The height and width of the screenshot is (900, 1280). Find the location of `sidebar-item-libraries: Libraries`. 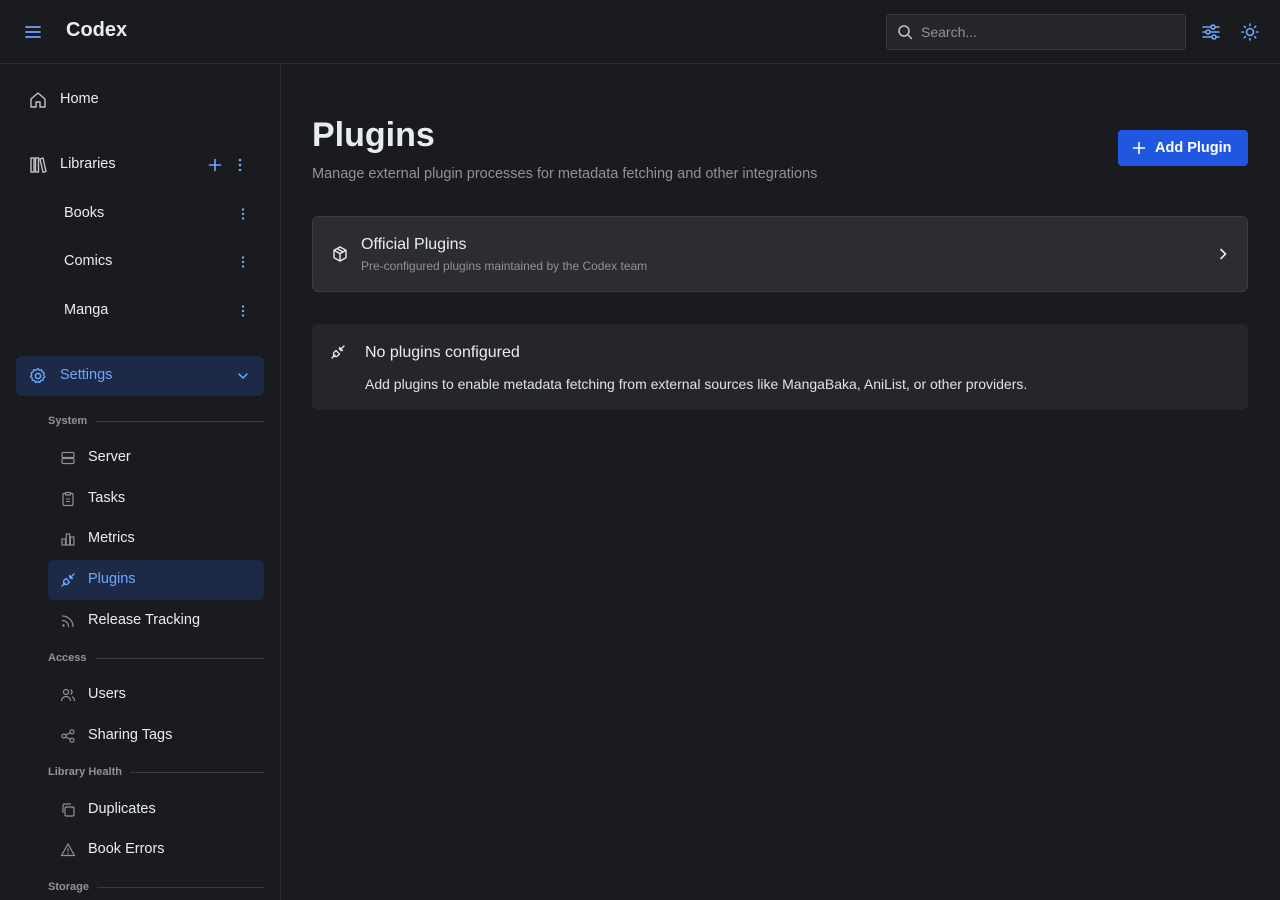

sidebar-item-libraries: Libraries is located at coordinates (140, 165).